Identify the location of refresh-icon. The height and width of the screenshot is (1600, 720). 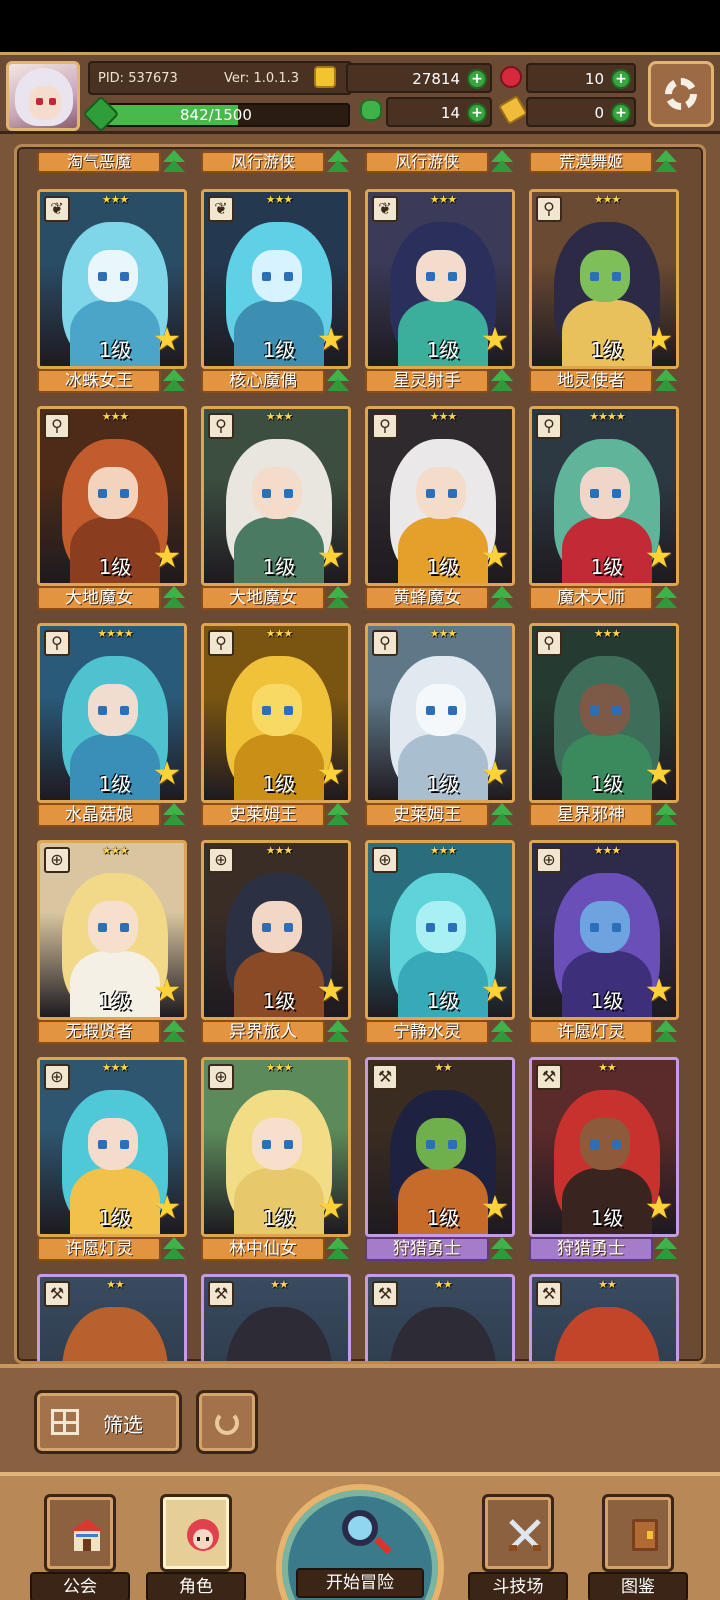
(227, 1423).